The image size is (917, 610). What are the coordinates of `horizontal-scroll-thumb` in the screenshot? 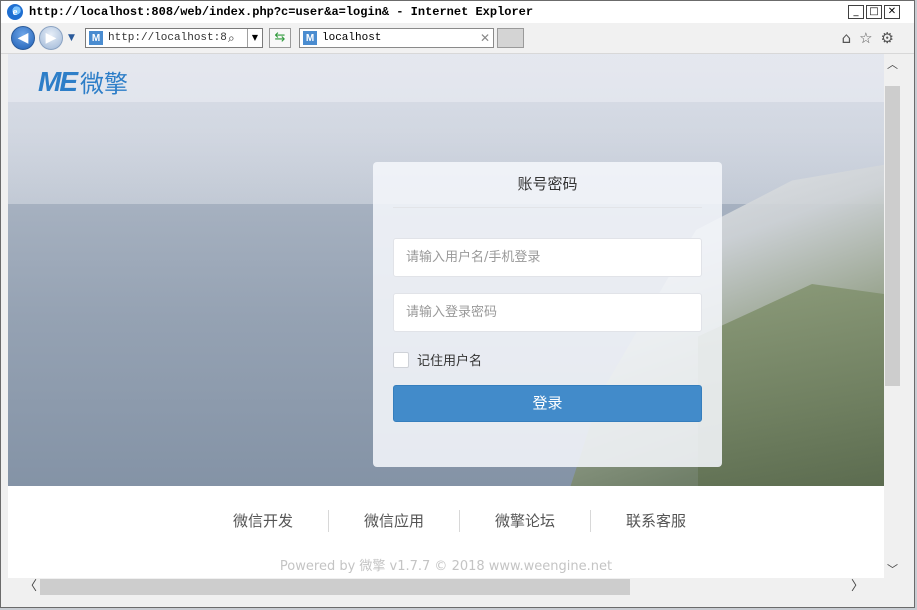 It's located at (335, 587).